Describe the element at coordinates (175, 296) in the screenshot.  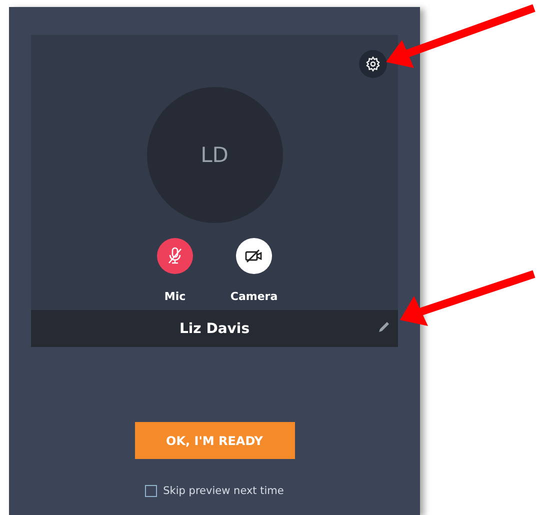
I see `control-label: Mic` at that location.